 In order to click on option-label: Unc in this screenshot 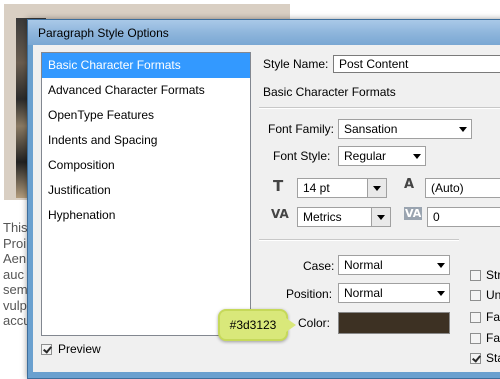, I will do `click(493, 295)`.